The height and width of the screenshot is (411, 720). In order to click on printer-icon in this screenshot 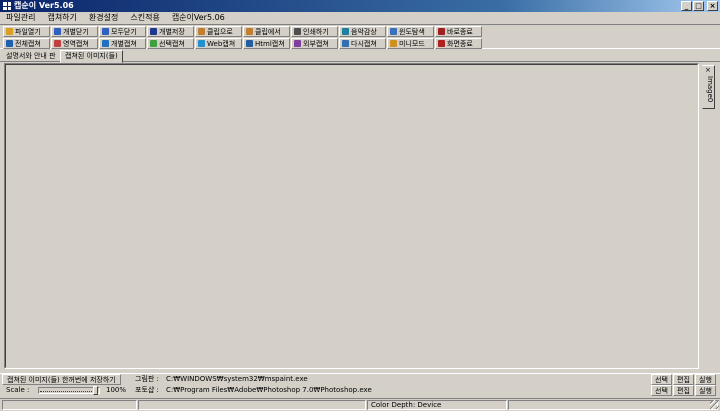, I will do `click(297, 31)`.